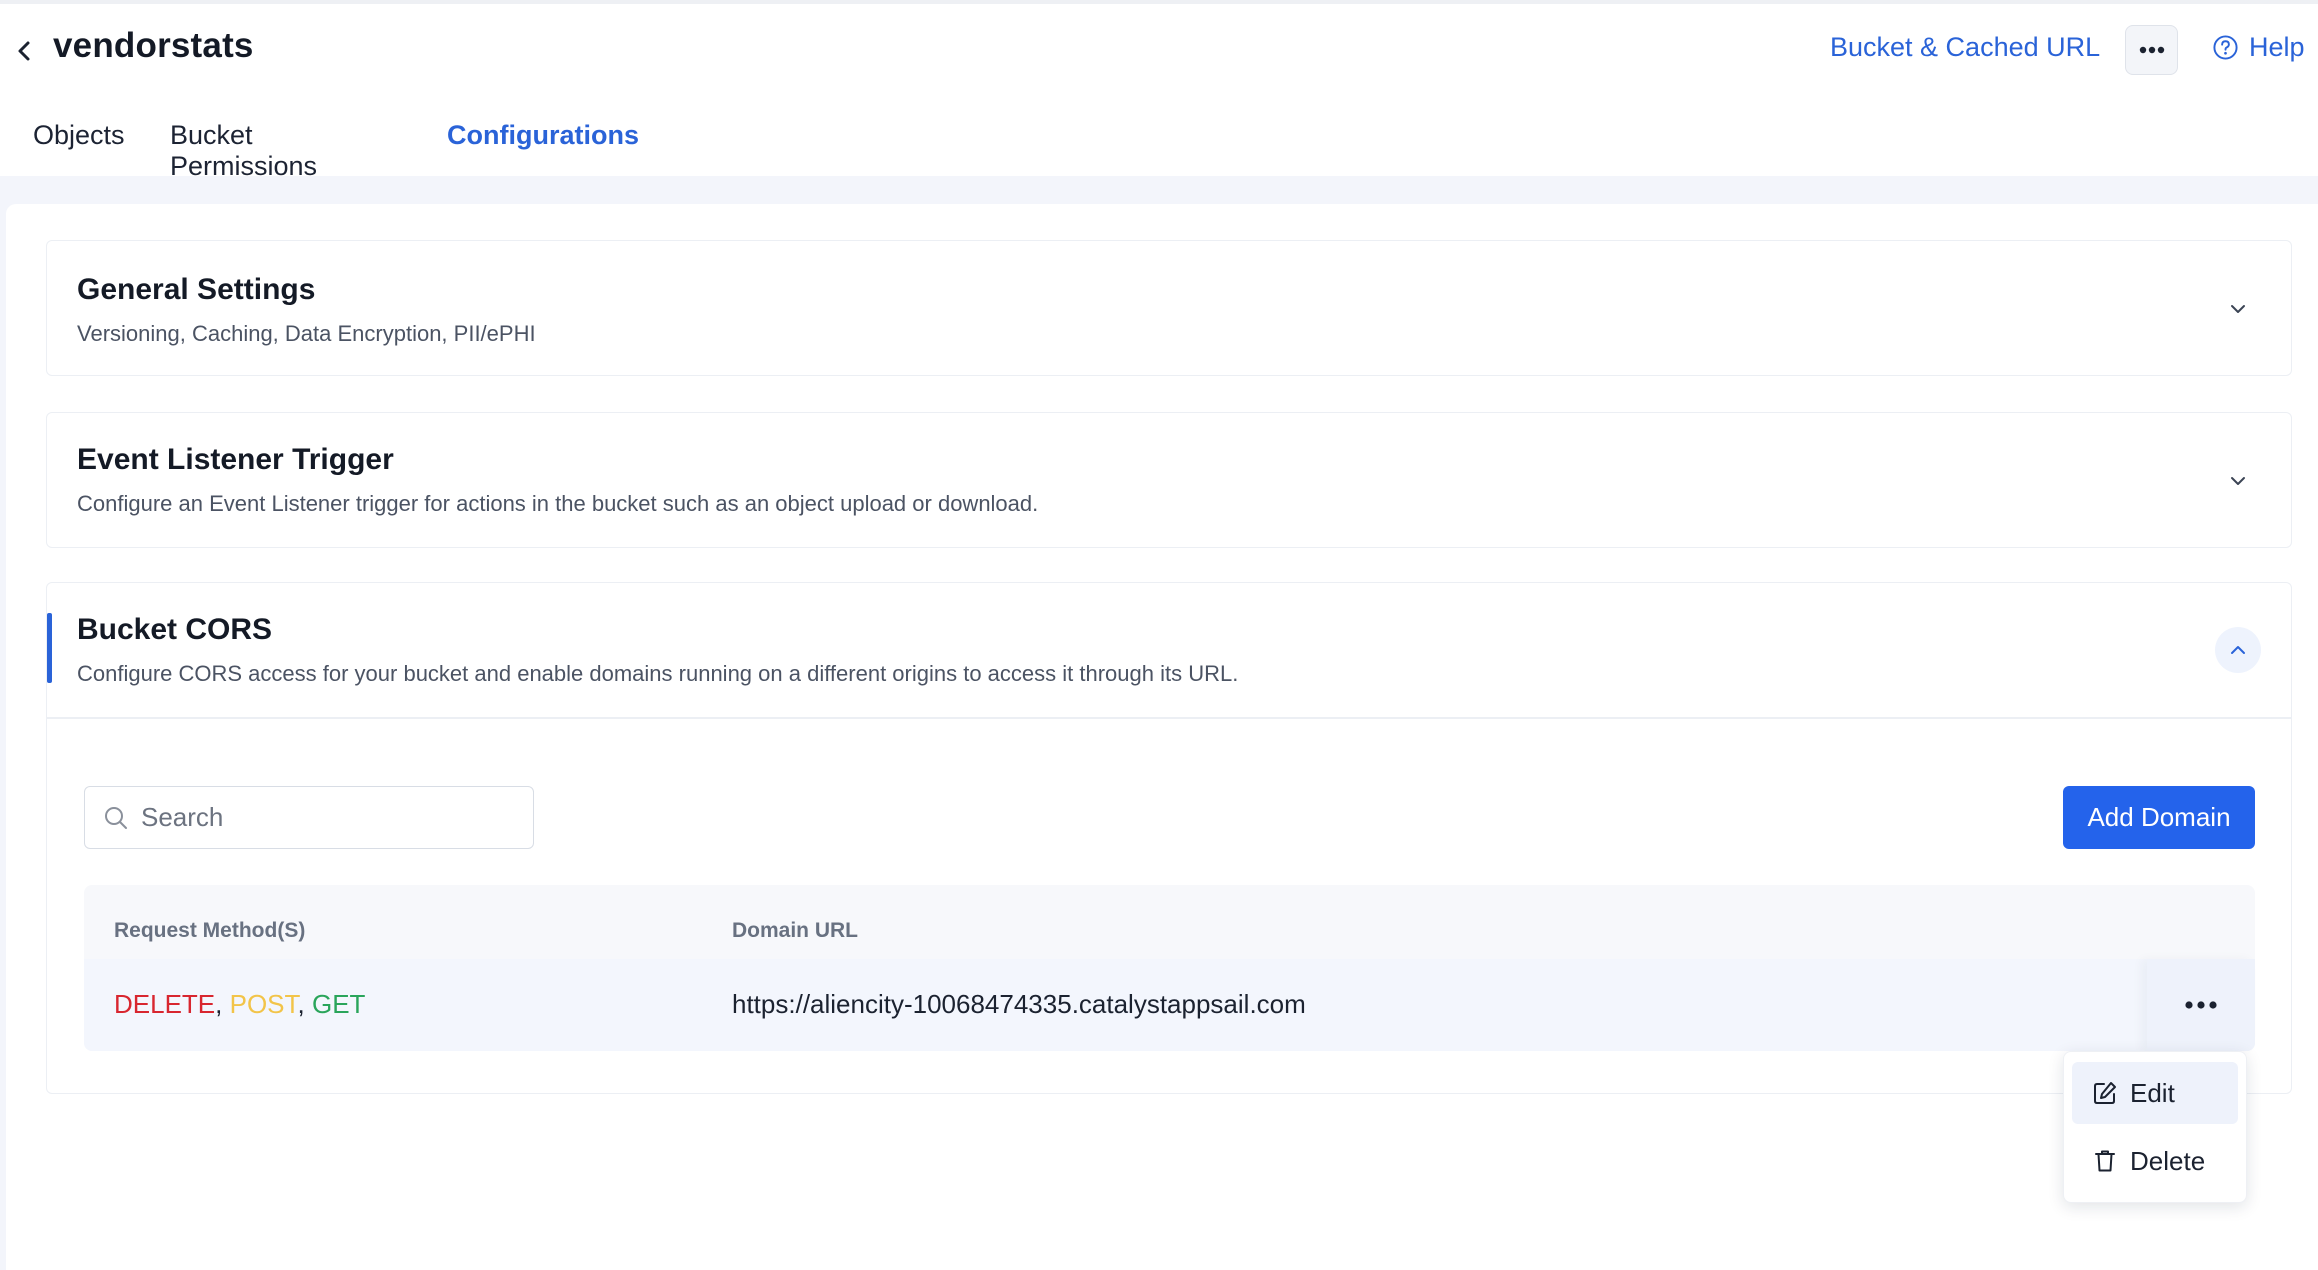 This screenshot has width=2318, height=1270. Describe the element at coordinates (243, 146) in the screenshot. I see `tab-bucket-permissions: Bucket Permissions` at that location.